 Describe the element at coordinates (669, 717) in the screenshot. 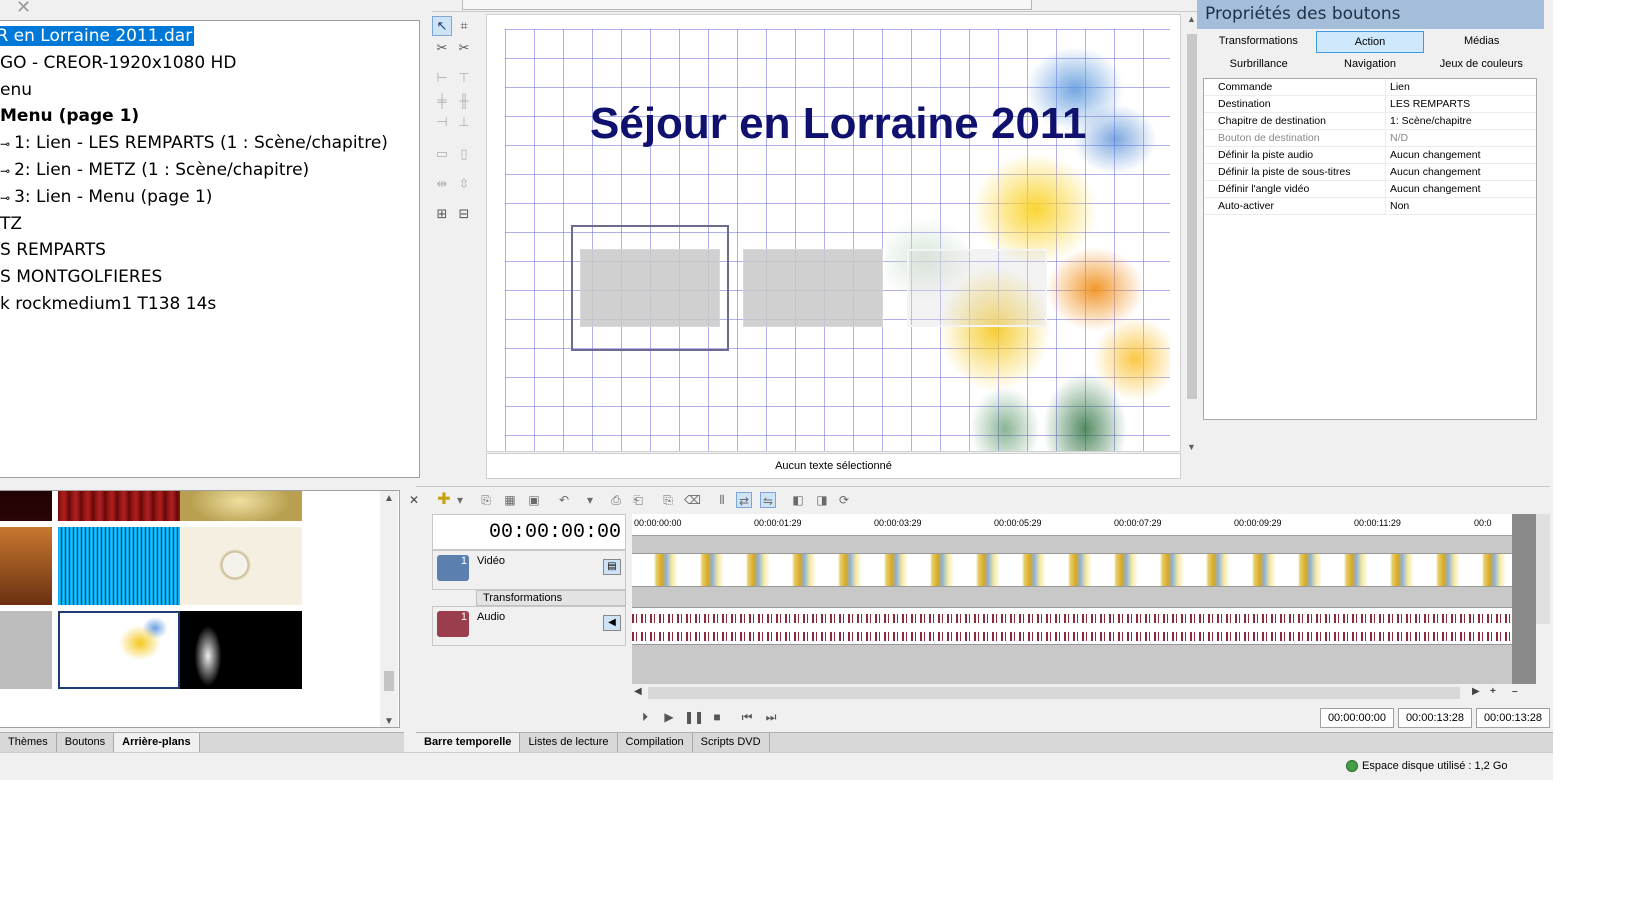

I see `play-icon: ▶` at that location.